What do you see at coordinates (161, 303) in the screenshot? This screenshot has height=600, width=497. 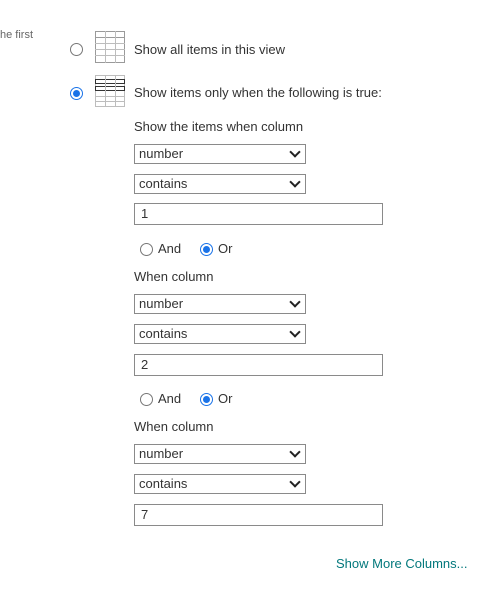 I see `column-select-2-value: number` at bounding box center [161, 303].